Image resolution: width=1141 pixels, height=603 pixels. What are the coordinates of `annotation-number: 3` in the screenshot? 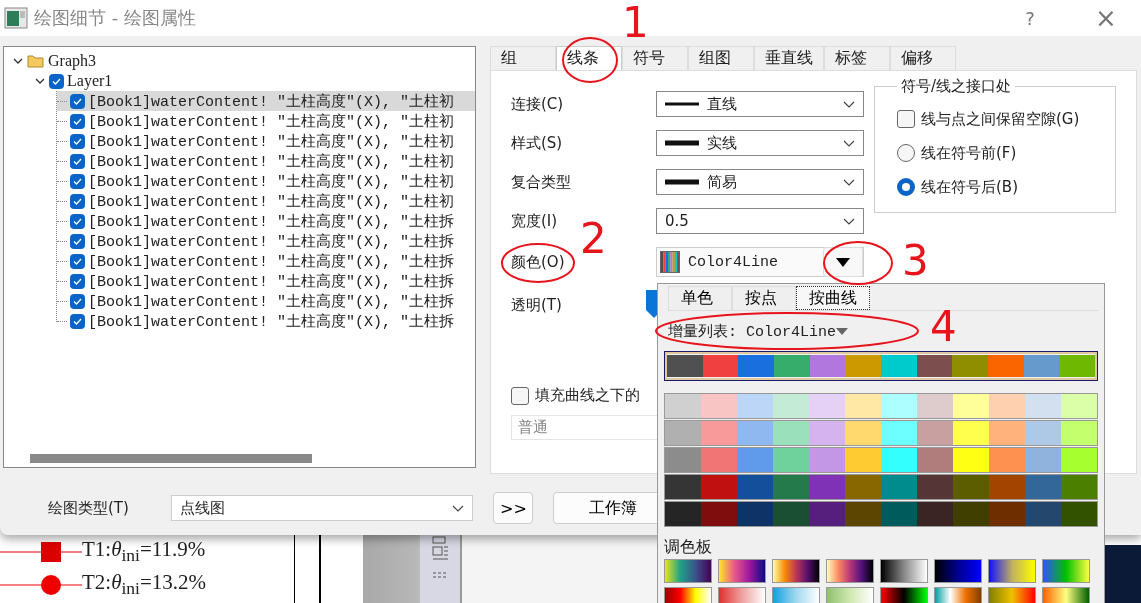 It's located at (915, 261).